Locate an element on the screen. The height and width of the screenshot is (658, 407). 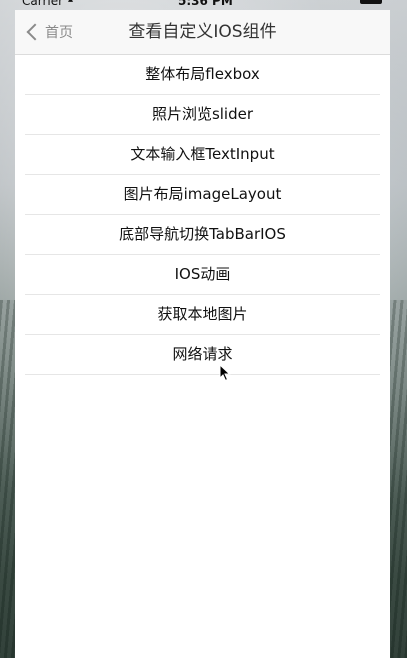
status-time: 5:36 PM is located at coordinates (205, 4).